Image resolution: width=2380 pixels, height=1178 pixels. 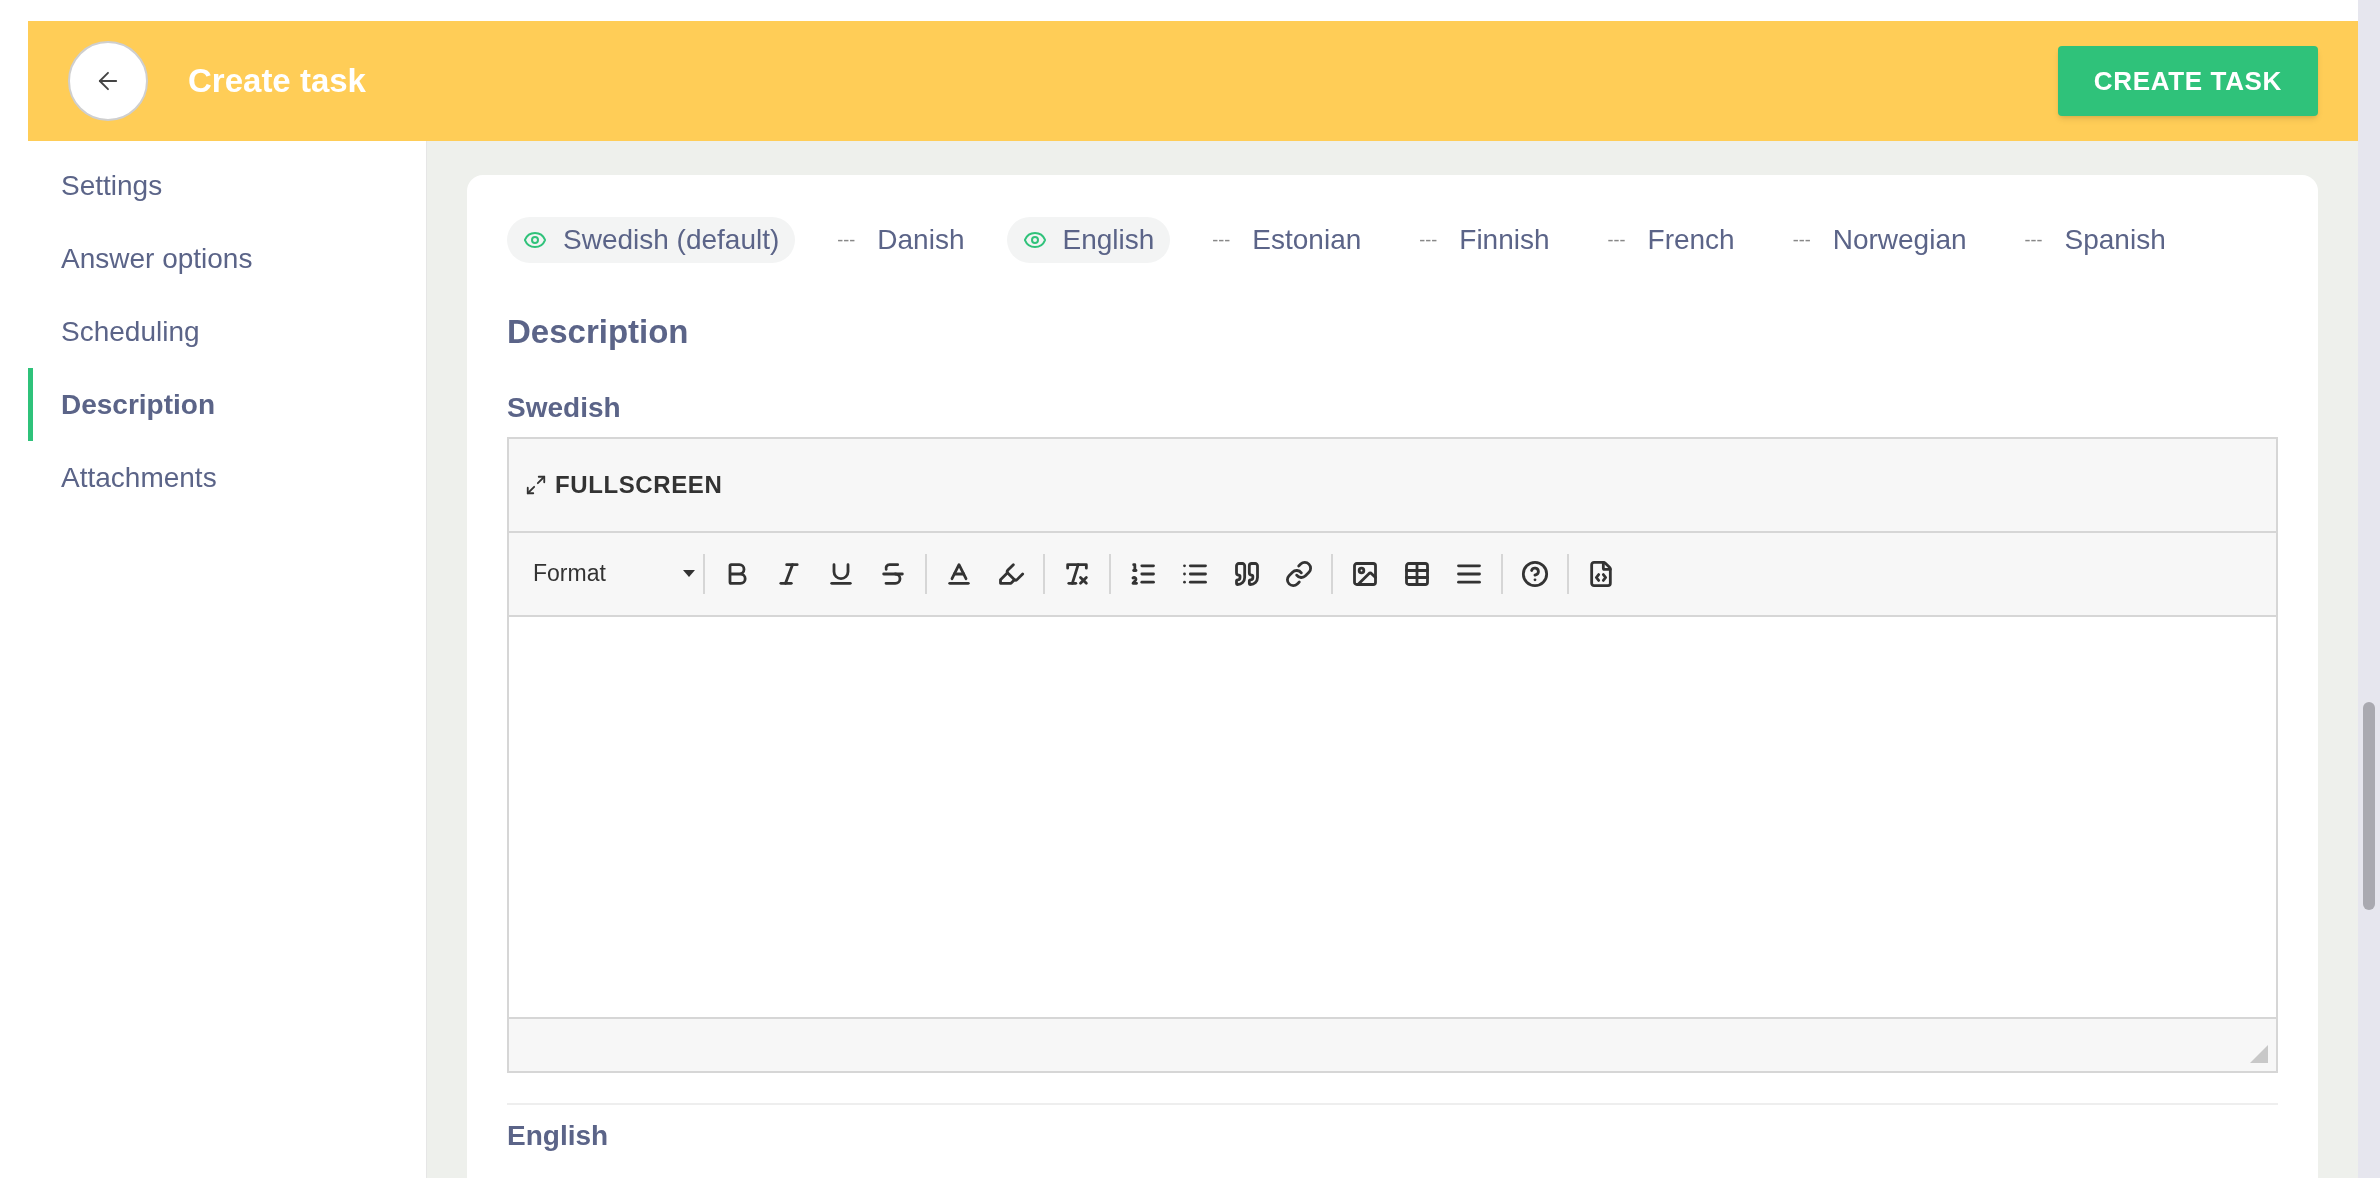 What do you see at coordinates (536, 484) in the screenshot?
I see `expand-icon` at bounding box center [536, 484].